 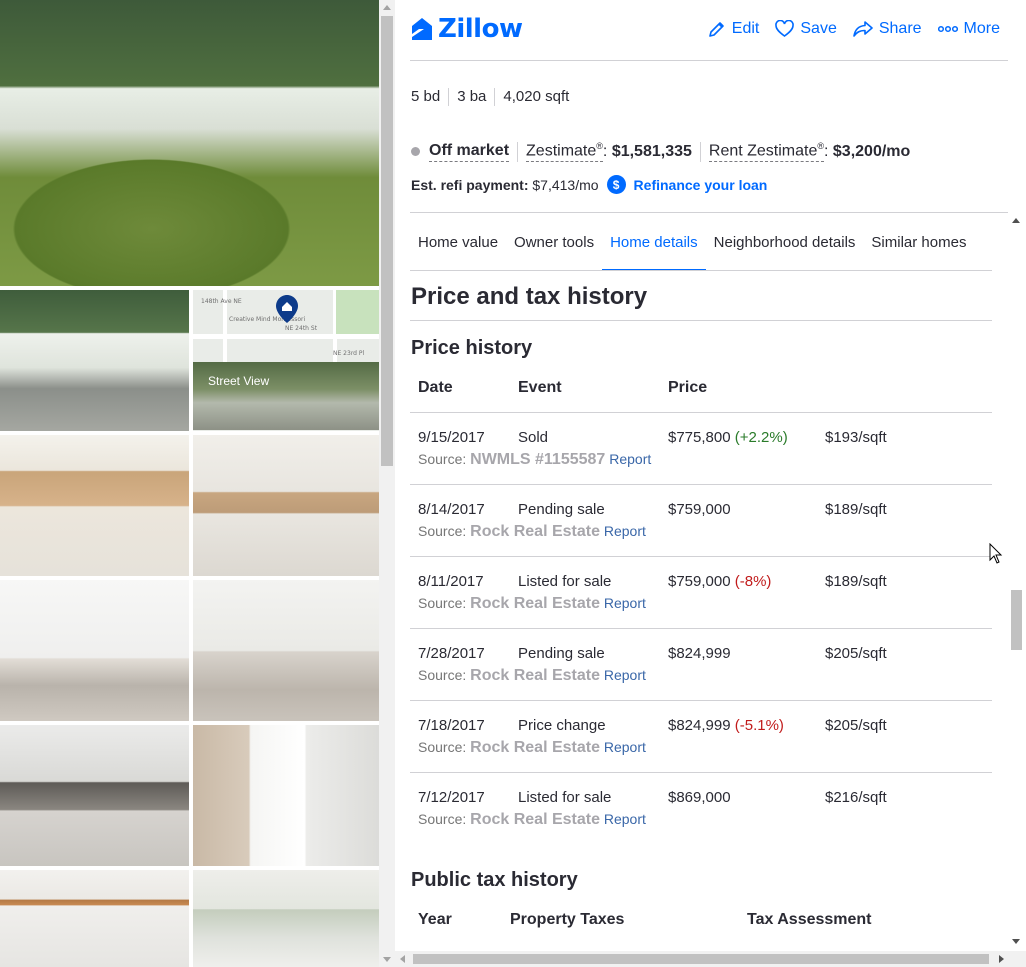 I want to click on row-source: Source: NWMLS #1155587 Report, so click(x=534, y=460).